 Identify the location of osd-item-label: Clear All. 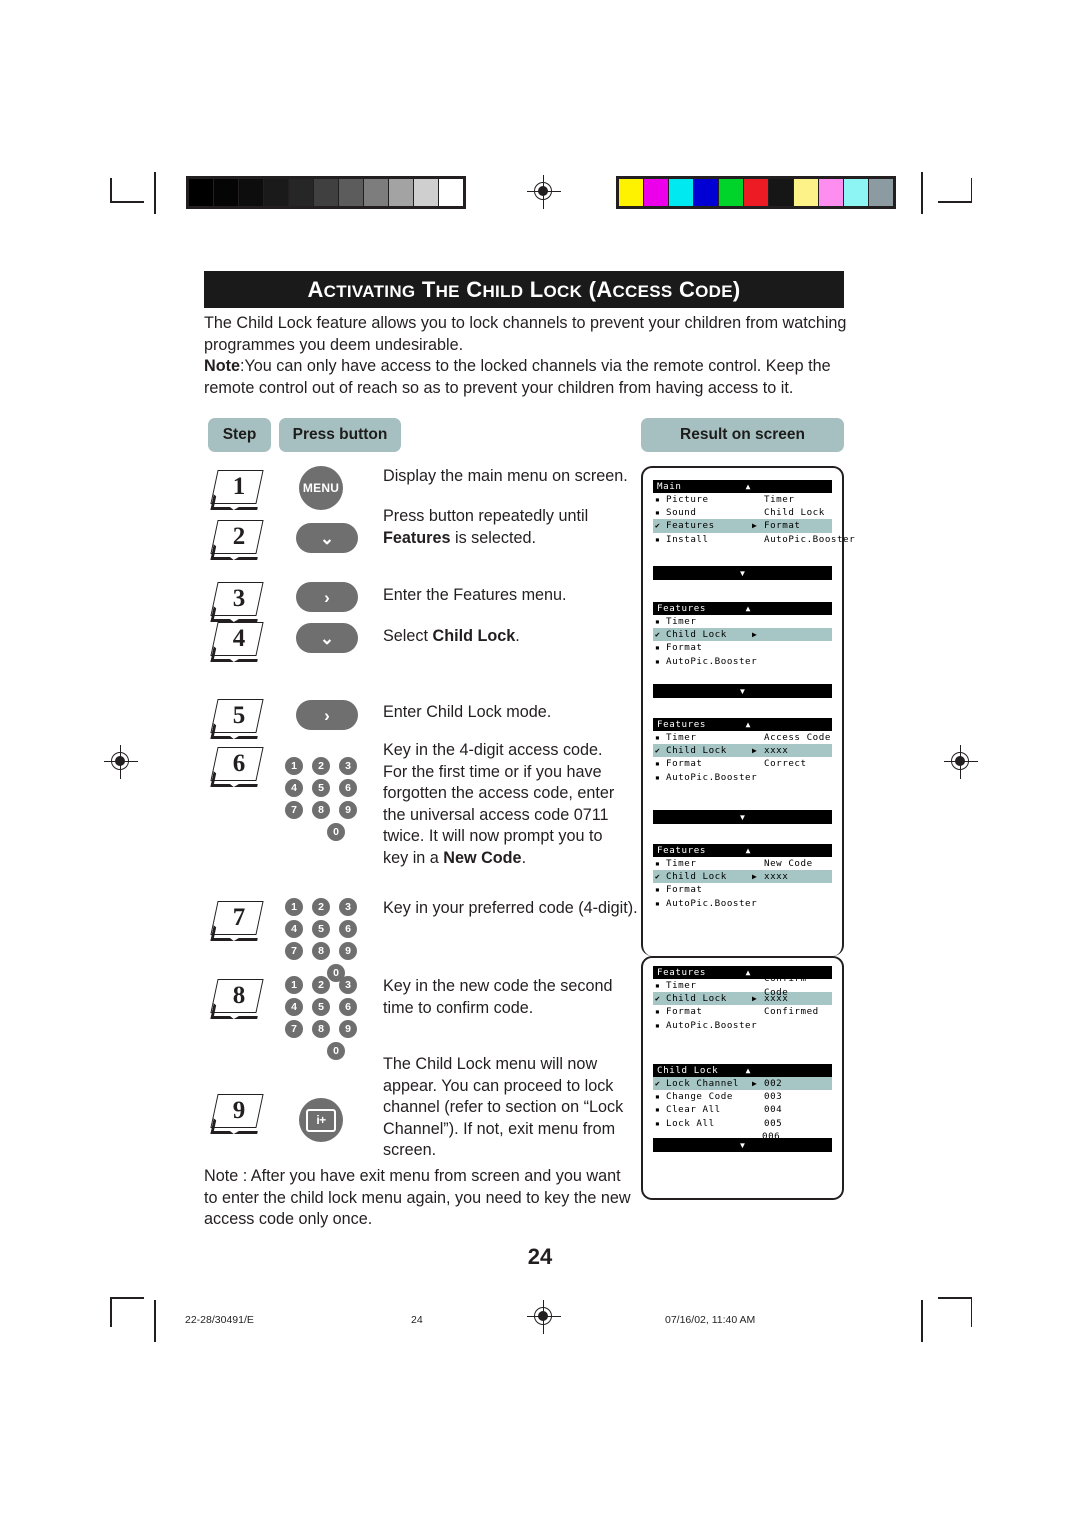
(693, 1110).